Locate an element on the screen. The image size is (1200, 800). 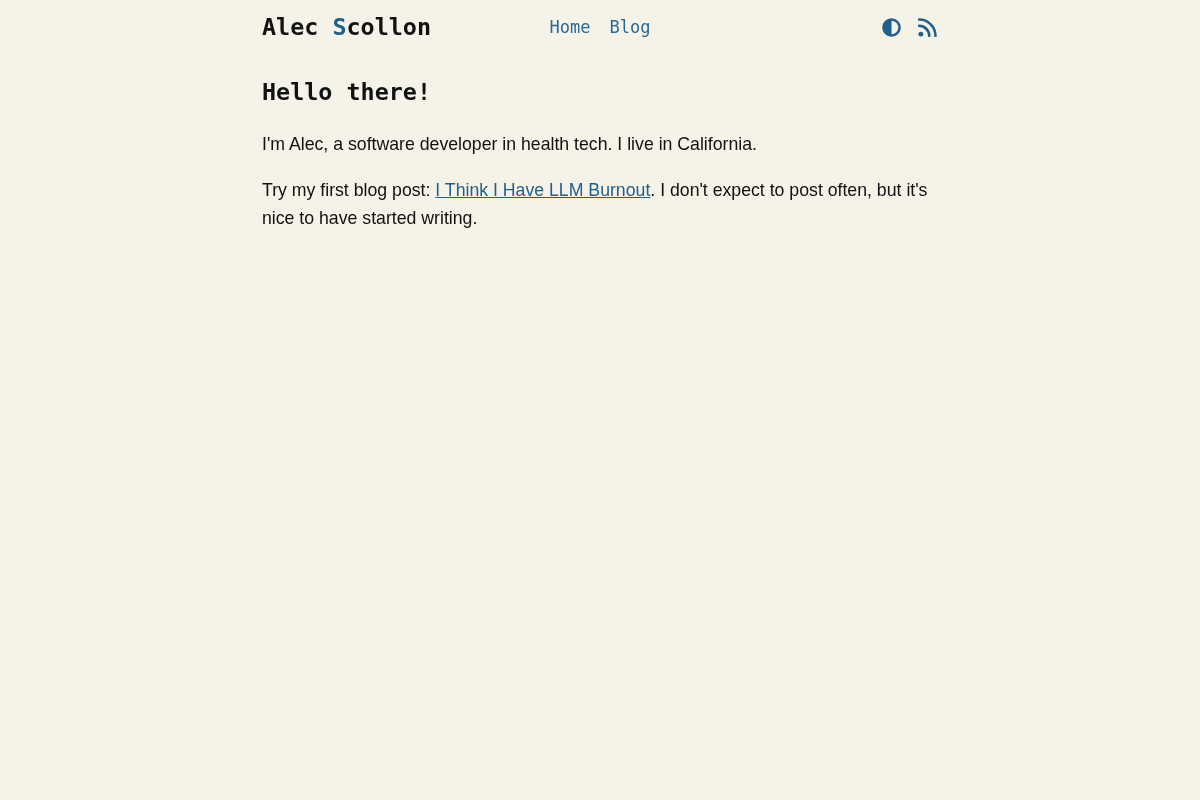
intro-paragraph: Try my first blog post: I Think I Have LLM Burnout. I don't expect to post often, but it's nice to have started writing. is located at coordinates (595, 204).